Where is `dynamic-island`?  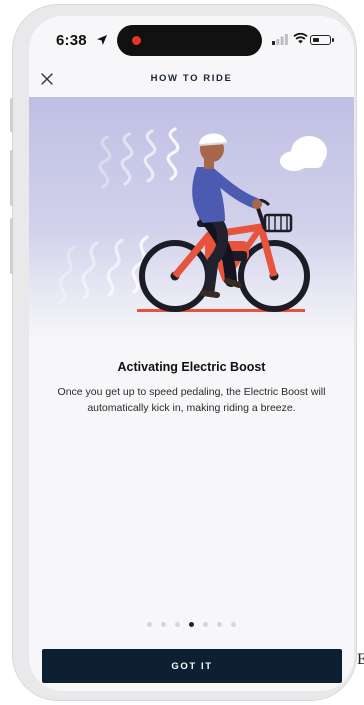
dynamic-island is located at coordinates (189, 40).